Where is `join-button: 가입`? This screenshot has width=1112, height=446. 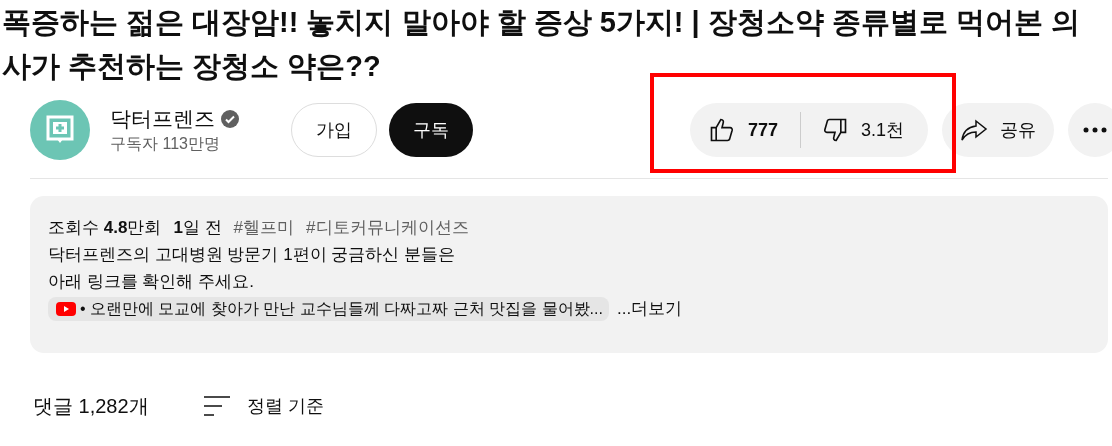
join-button: 가입 is located at coordinates (334, 130).